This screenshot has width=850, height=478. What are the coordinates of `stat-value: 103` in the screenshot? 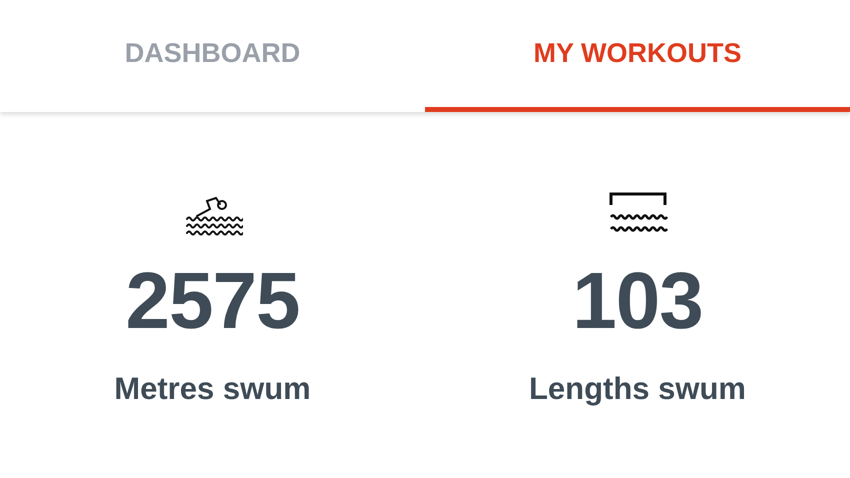 It's located at (637, 301).